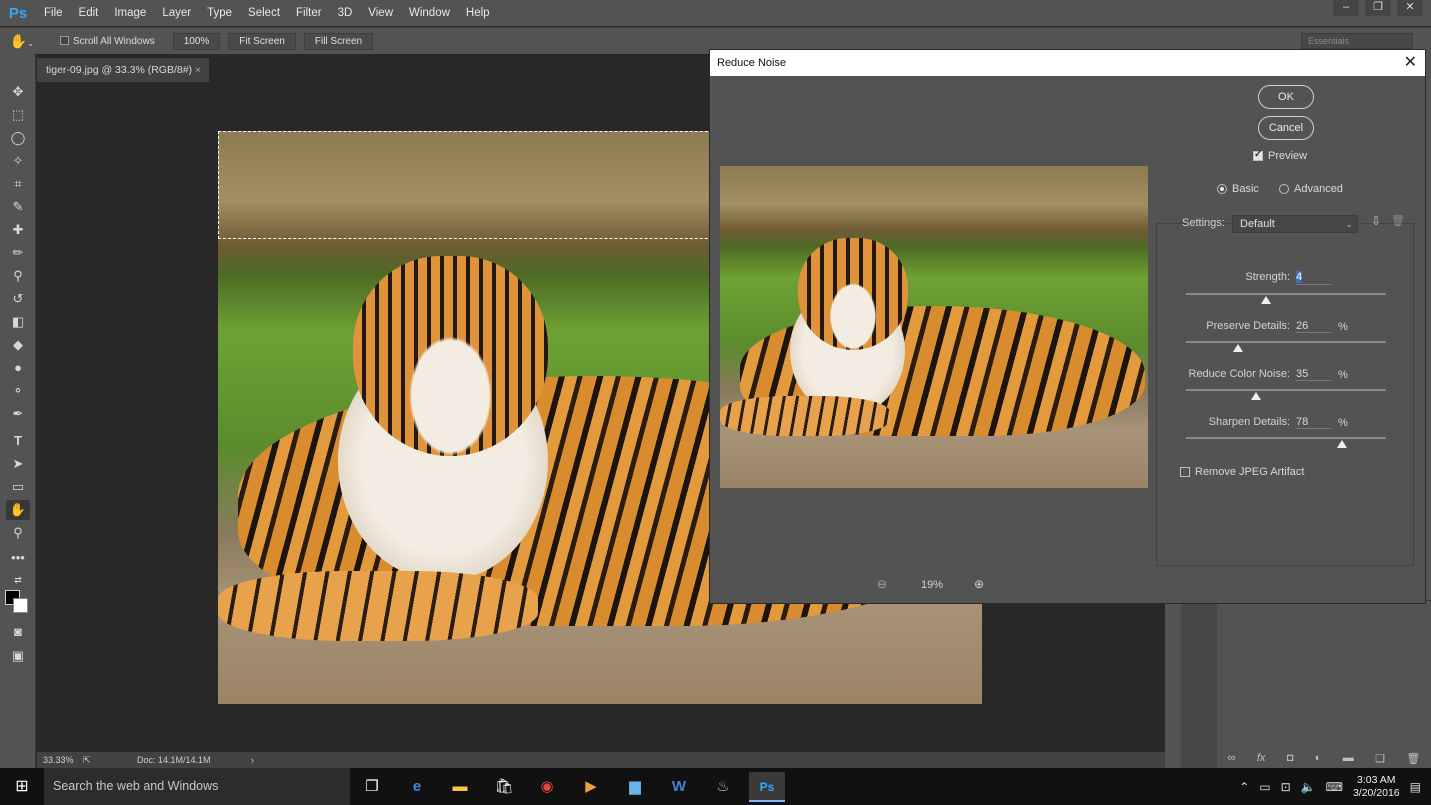 The image size is (1431, 805). What do you see at coordinates (1286, 294) in the screenshot?
I see `strength-slider-track` at bounding box center [1286, 294].